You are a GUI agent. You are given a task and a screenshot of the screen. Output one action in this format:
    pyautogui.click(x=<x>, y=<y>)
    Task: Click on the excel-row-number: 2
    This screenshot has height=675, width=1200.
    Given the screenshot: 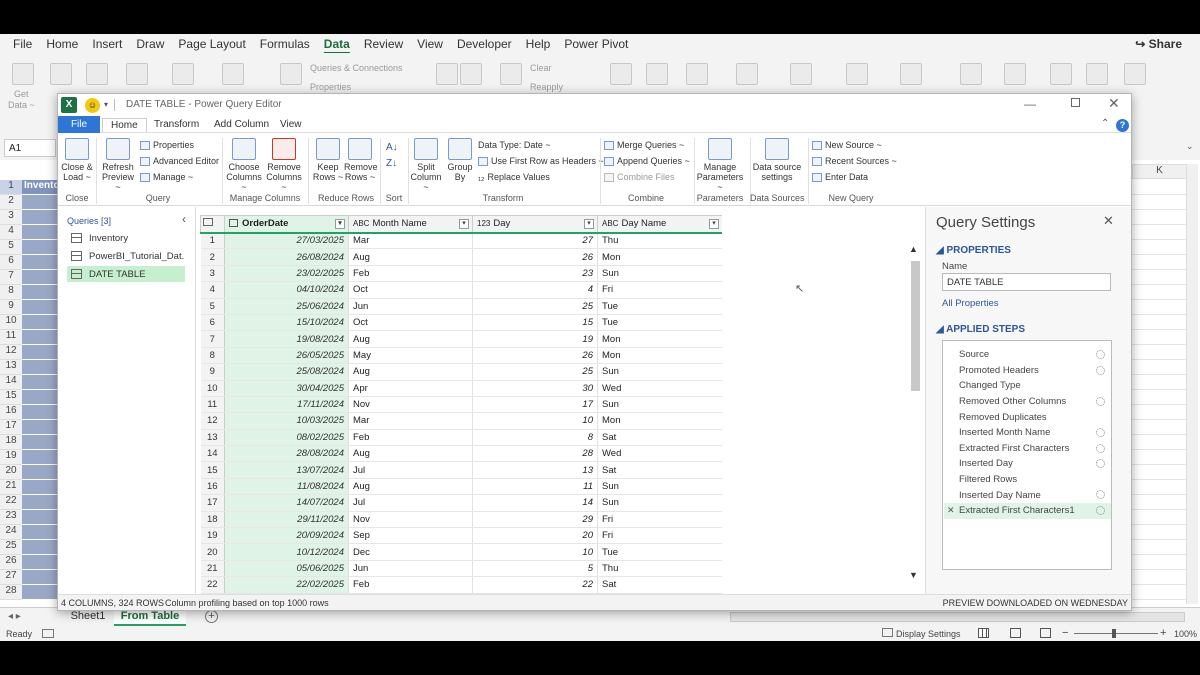 What is the action you would take?
    pyautogui.click(x=11, y=202)
    